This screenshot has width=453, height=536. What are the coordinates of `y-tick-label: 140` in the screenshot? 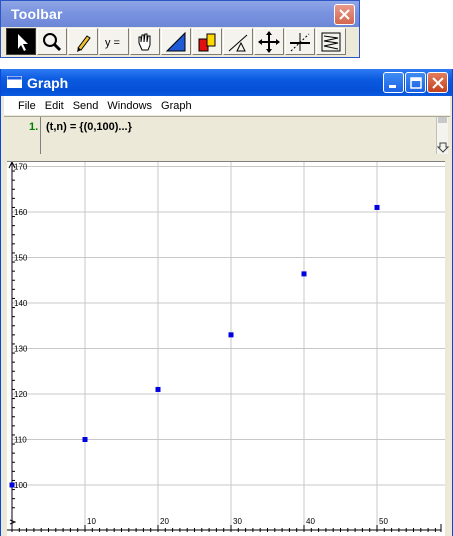 It's located at (21, 303).